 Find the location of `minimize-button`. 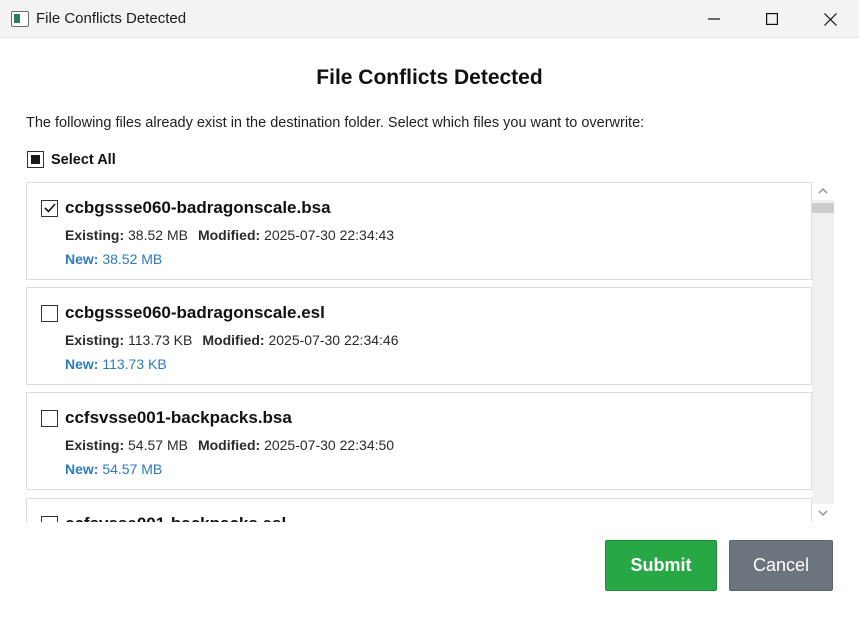

minimize-button is located at coordinates (714, 19).